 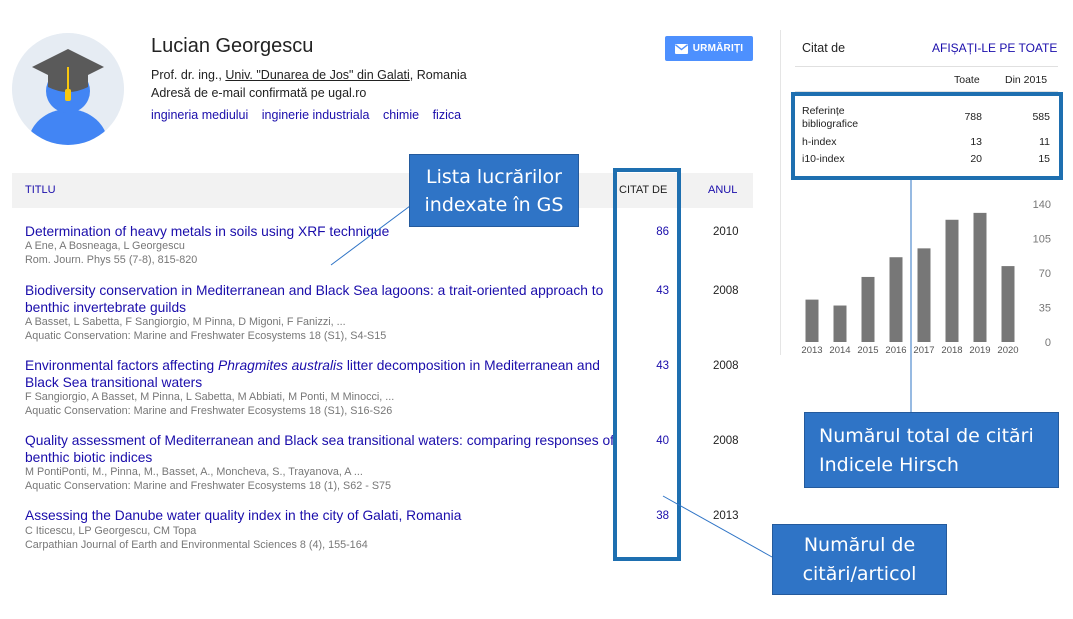 I want to click on callout-text: Numărul total de citări, so click(x=926, y=436).